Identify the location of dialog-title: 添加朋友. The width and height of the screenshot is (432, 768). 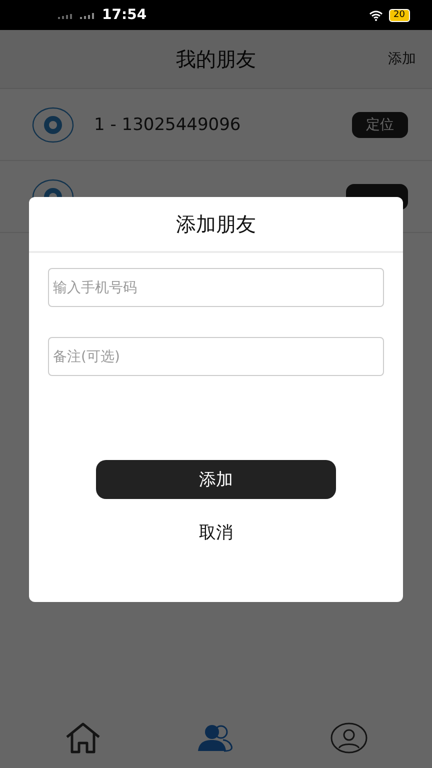
(216, 225).